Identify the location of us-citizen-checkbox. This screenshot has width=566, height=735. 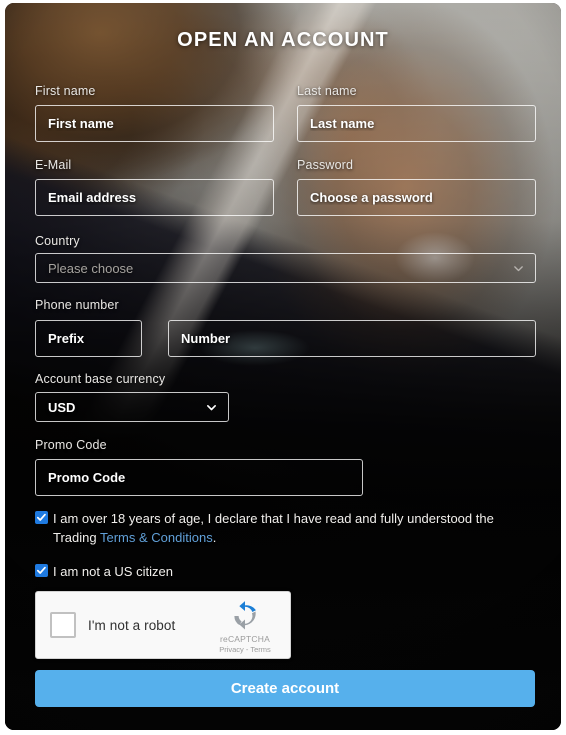
(41, 570).